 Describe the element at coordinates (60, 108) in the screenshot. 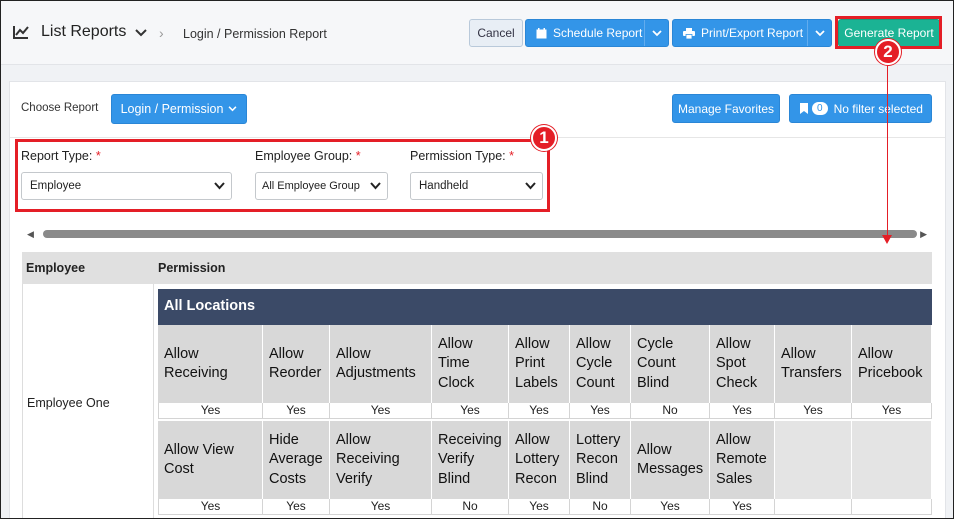

I see `choose-report-label: Choose Report` at that location.